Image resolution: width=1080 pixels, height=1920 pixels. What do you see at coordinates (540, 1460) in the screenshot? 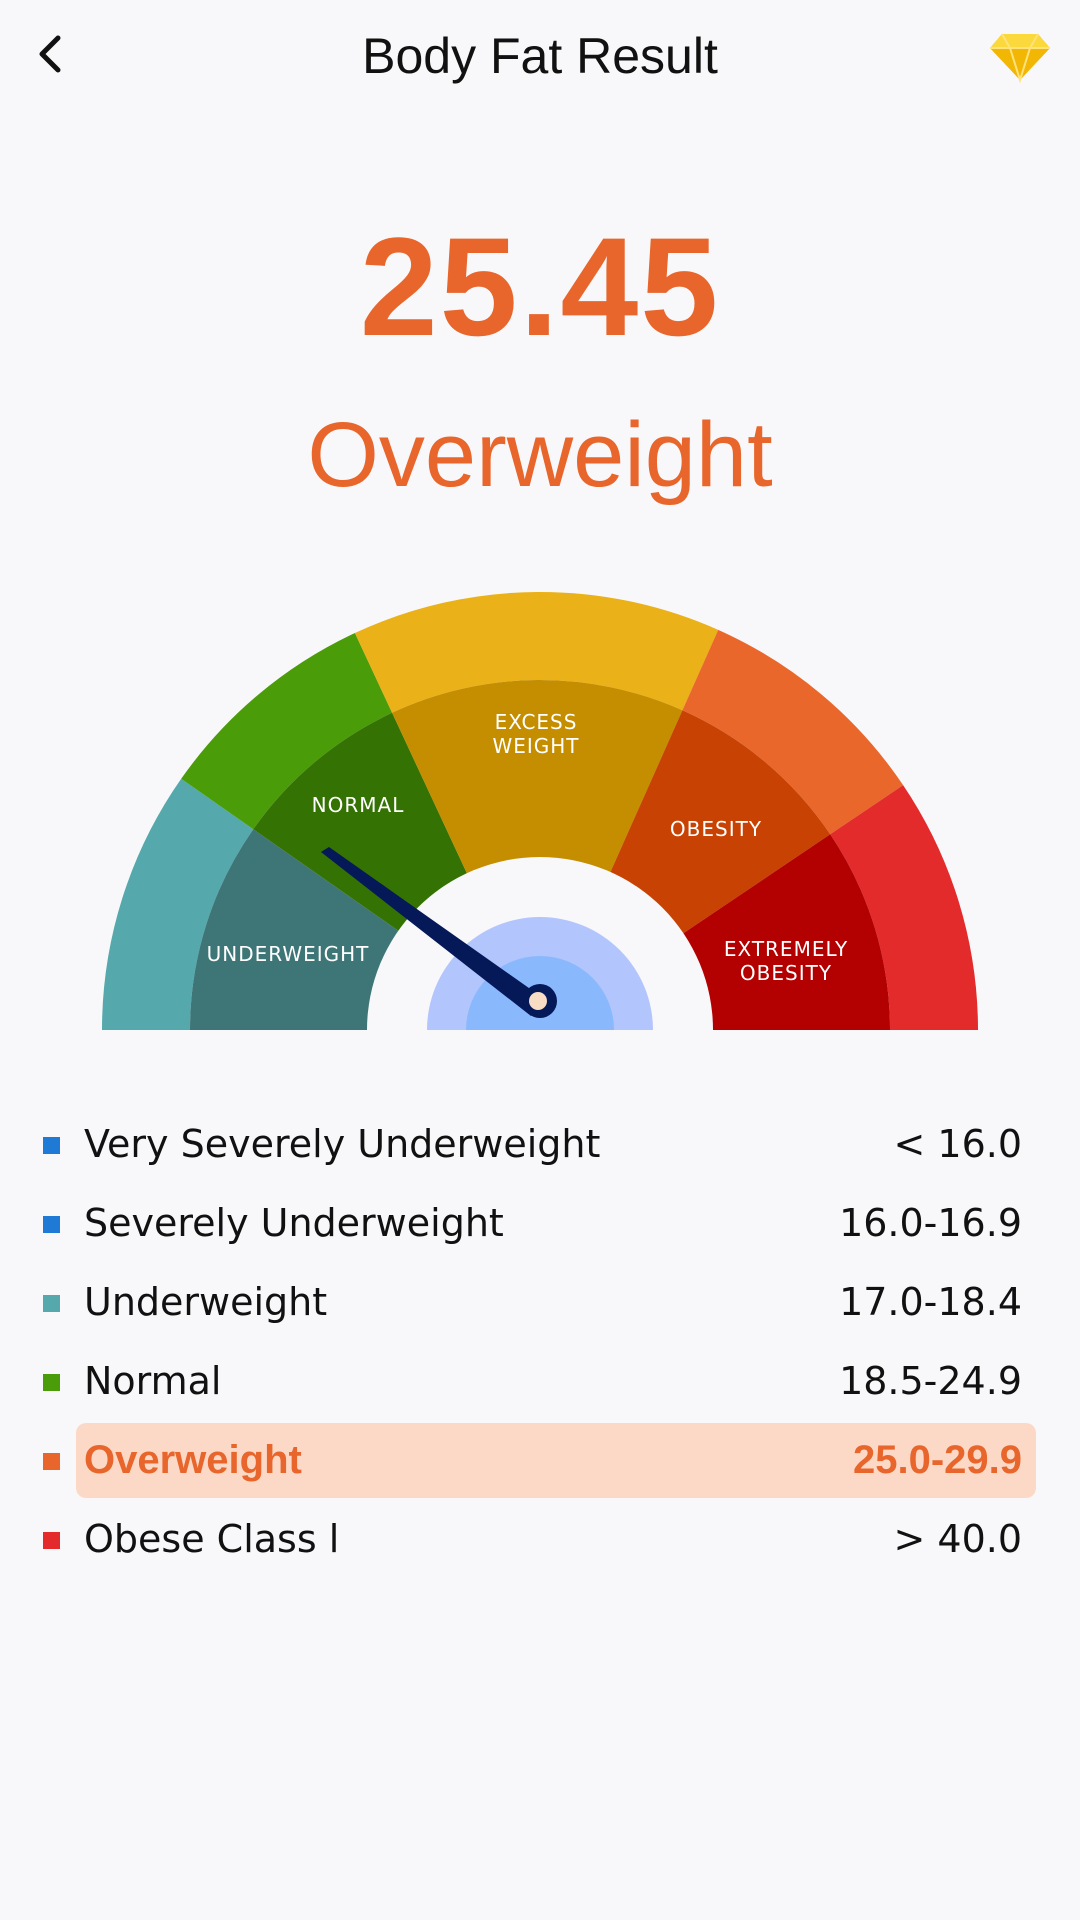
I see `legend-row: Overweight 25.0-29.9` at bounding box center [540, 1460].